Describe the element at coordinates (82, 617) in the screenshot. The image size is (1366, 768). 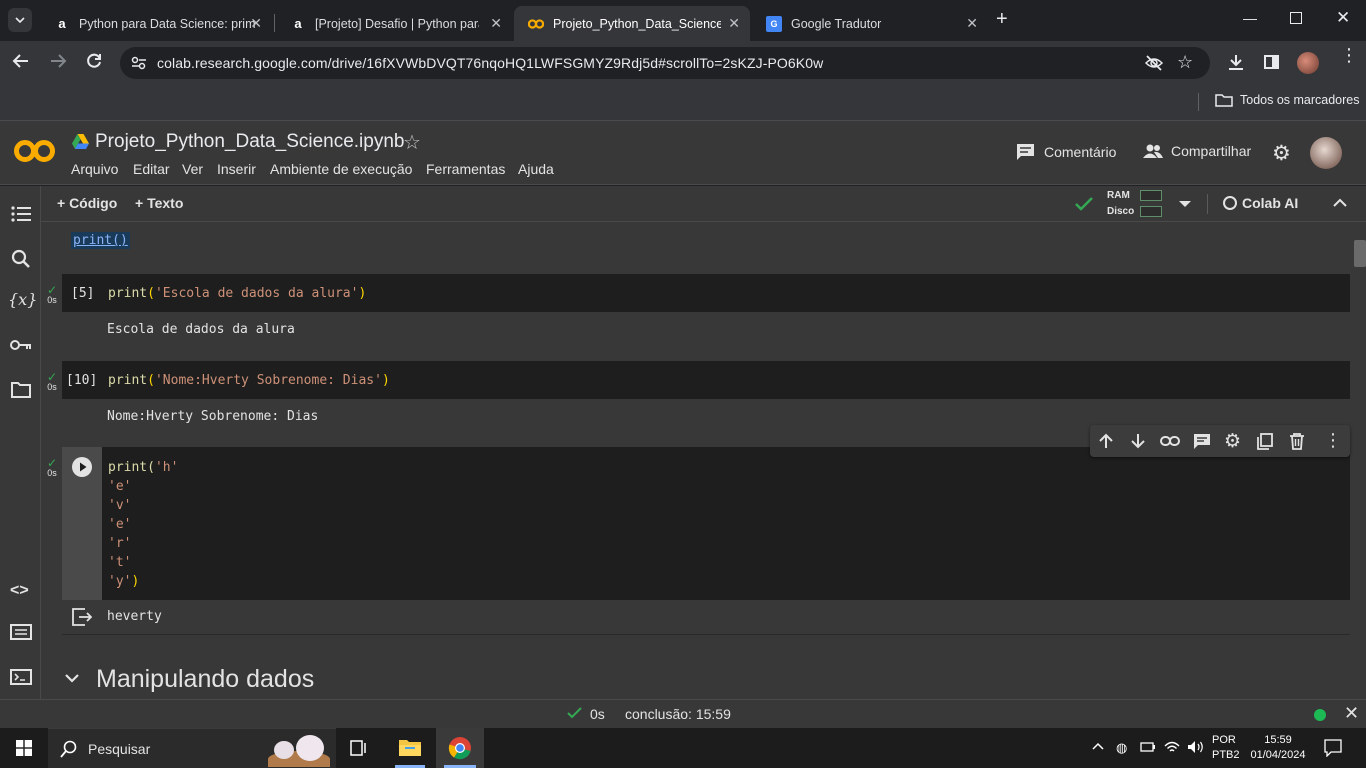
I see `clear-output-icon` at that location.